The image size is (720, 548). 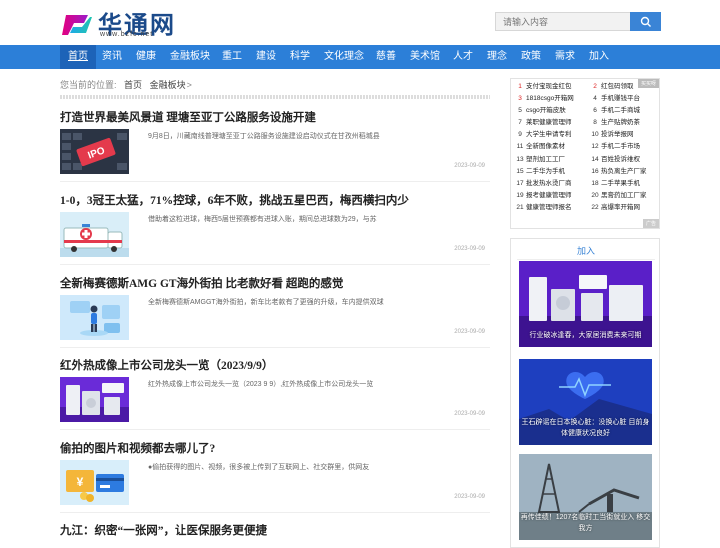 What do you see at coordinates (94, 482) in the screenshot?
I see `article-thumbnail: ¥` at bounding box center [94, 482].